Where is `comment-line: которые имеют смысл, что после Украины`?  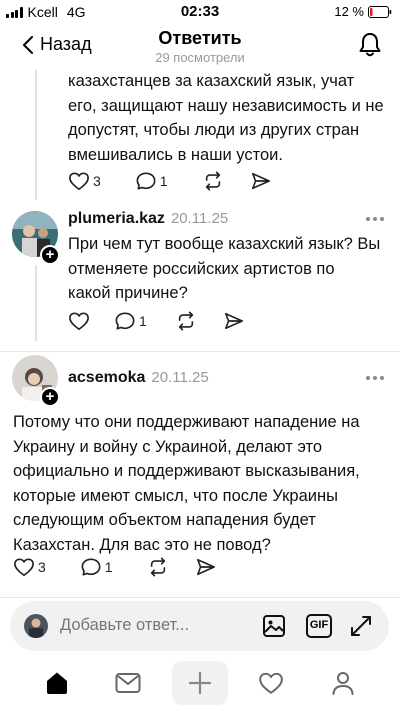 comment-line: которые имеют смысл, что после Украины is located at coordinates (175, 495).